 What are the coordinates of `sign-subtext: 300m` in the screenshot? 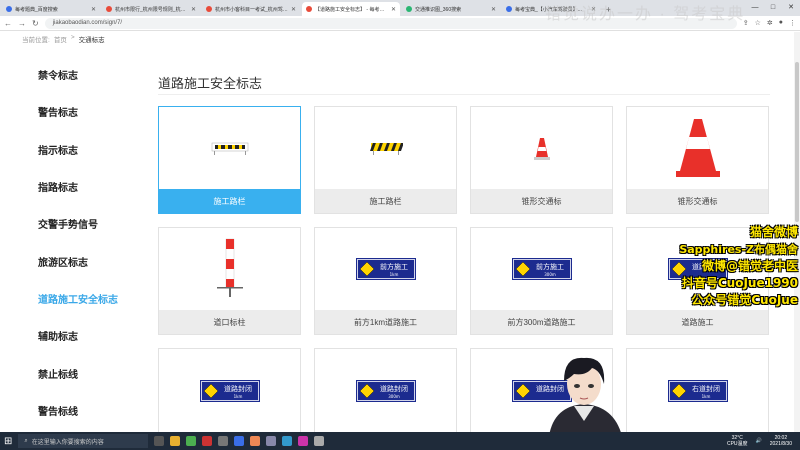 It's located at (550, 274).